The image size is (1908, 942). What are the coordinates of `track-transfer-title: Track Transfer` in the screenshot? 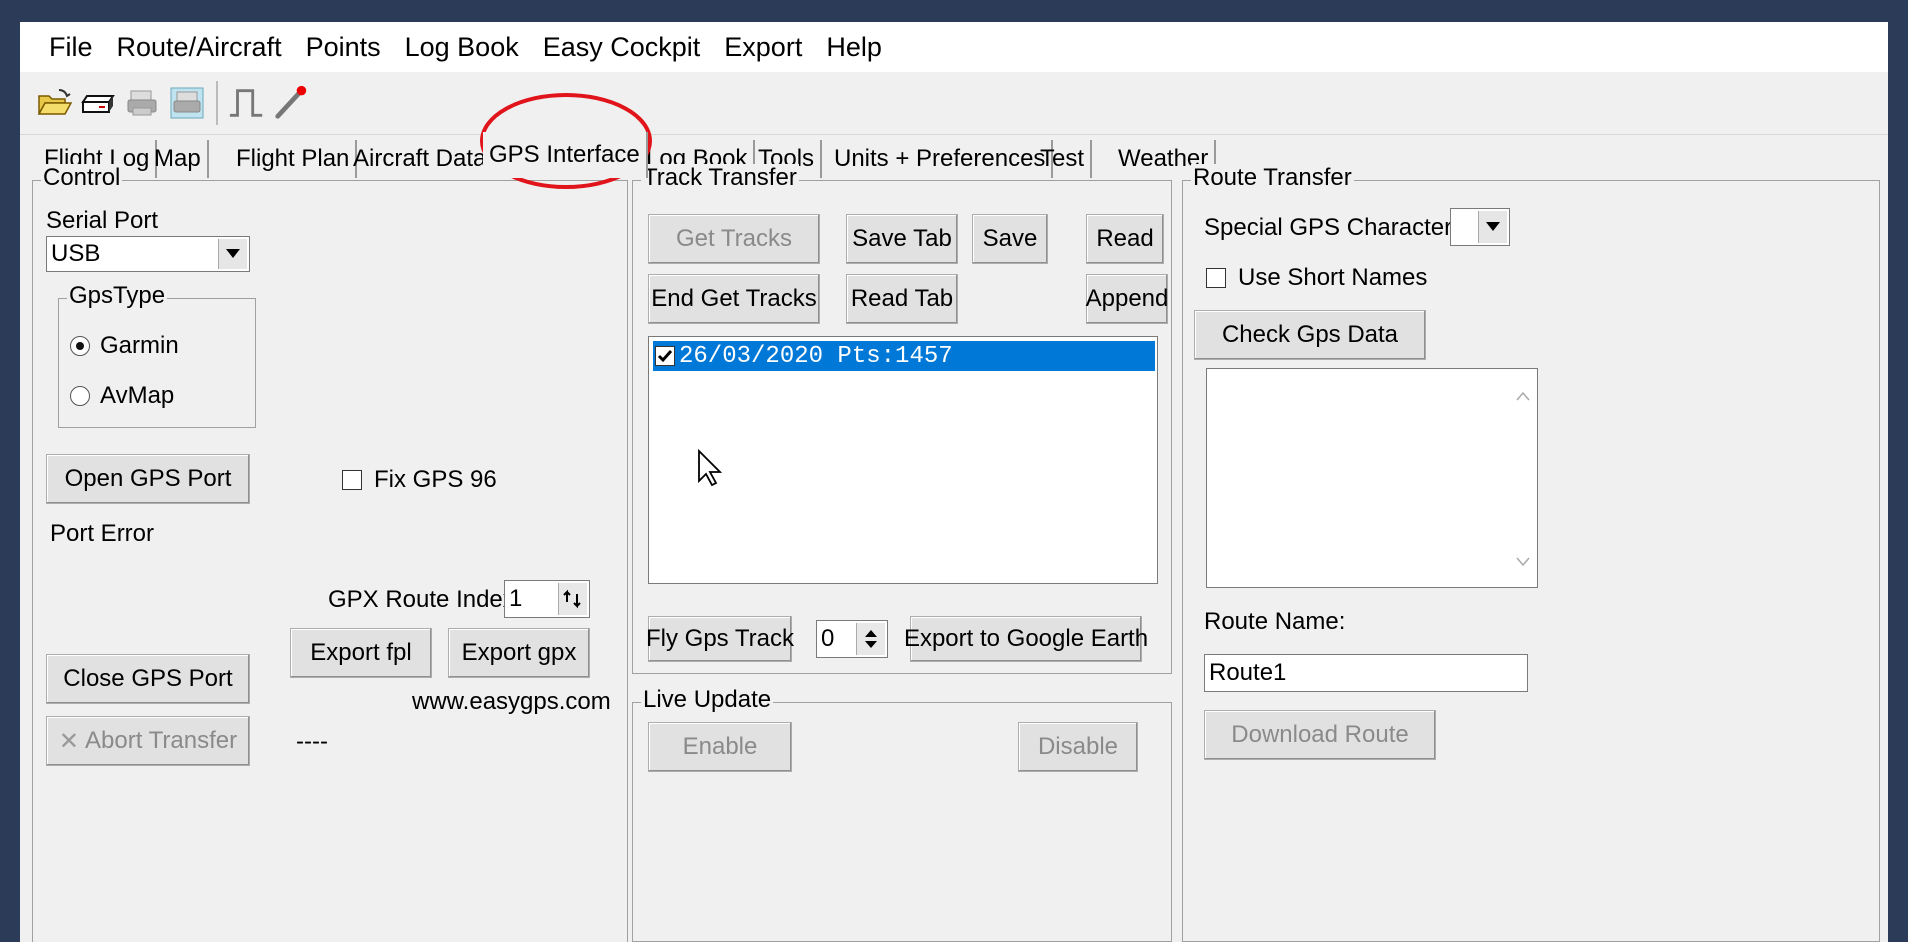 It's located at (720, 178).